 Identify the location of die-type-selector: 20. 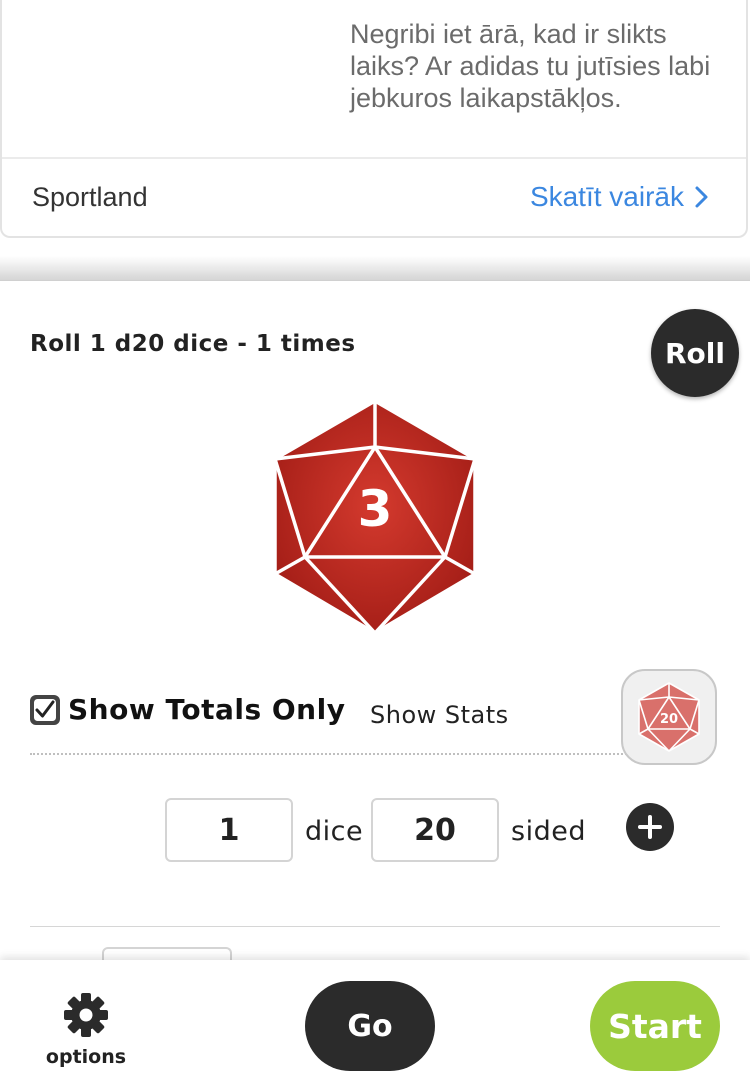
(669, 717).